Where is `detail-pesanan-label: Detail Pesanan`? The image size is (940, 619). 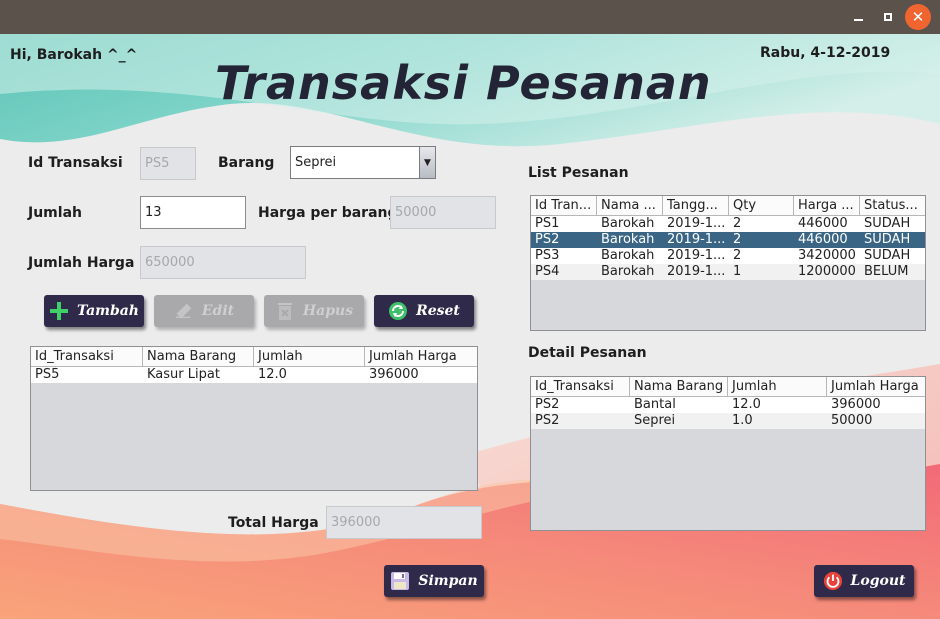 detail-pesanan-label: Detail Pesanan is located at coordinates (587, 353).